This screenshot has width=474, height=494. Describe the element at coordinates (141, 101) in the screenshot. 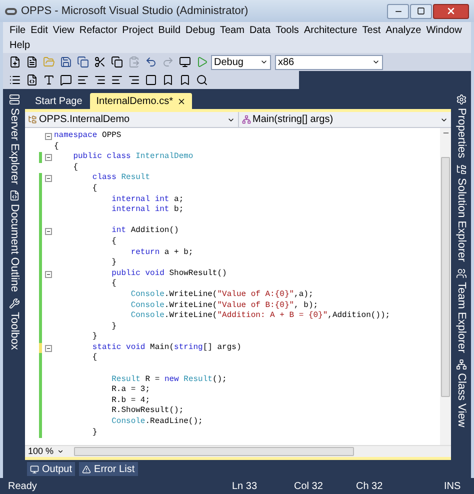

I see `document-tab: InternalDemo.cs*` at that location.